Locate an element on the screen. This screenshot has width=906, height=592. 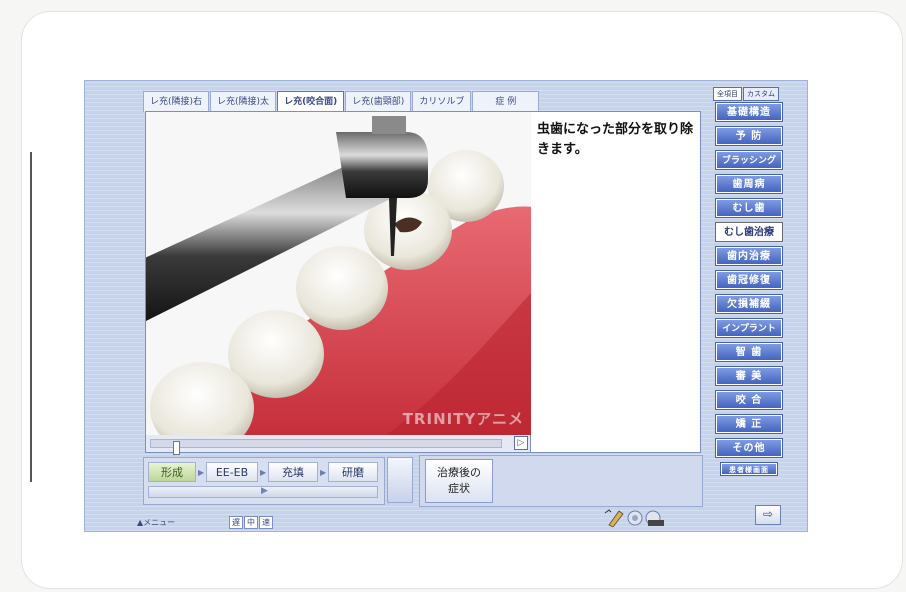
step-filling: 充填 is located at coordinates (293, 472).